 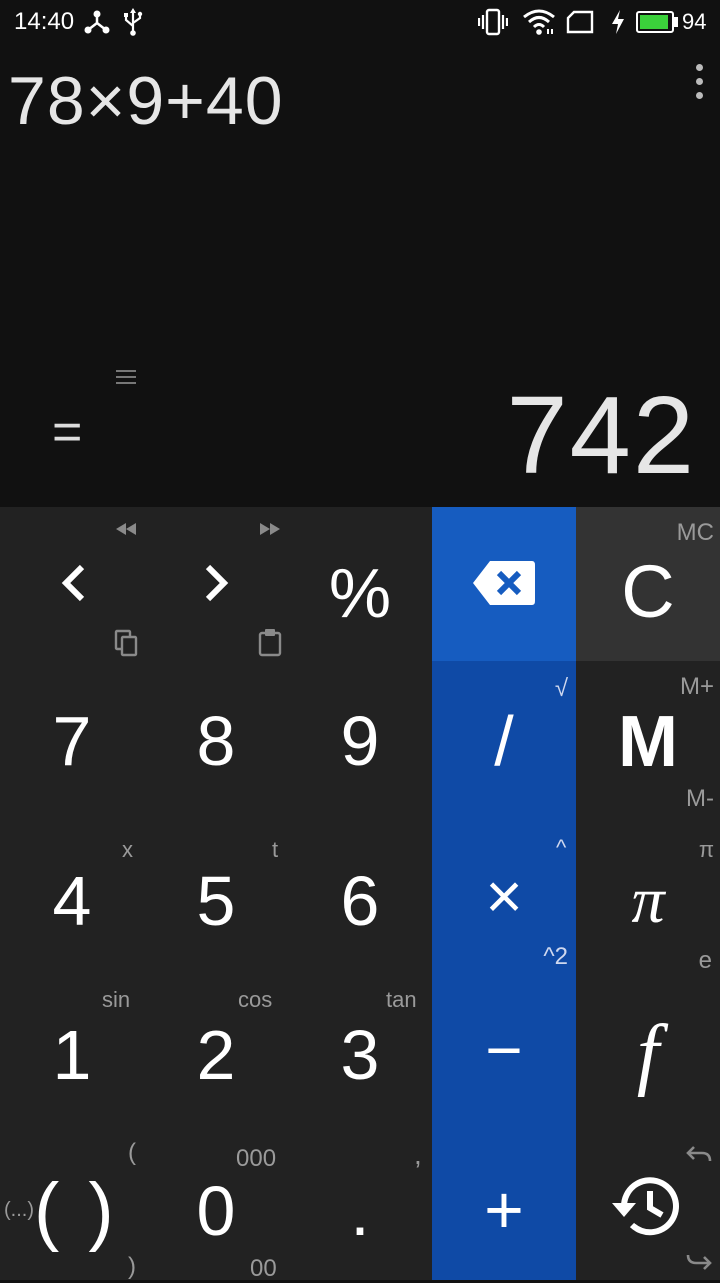 What do you see at coordinates (699, 1262) in the screenshot?
I see `redo-icon` at bounding box center [699, 1262].